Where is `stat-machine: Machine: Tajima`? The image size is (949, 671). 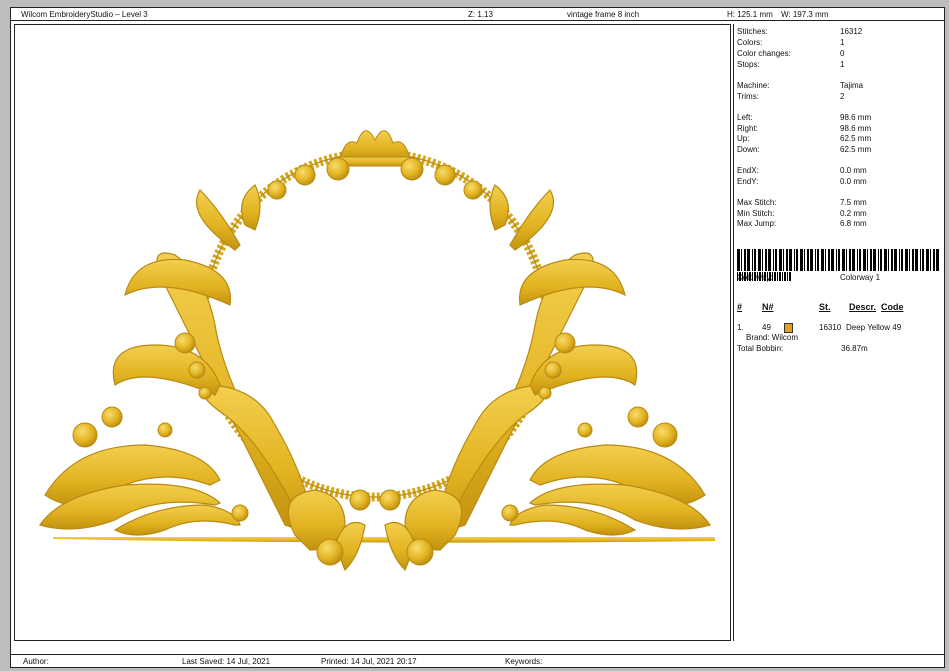
stat-machine: Machine: Tajima is located at coordinates (800, 85).